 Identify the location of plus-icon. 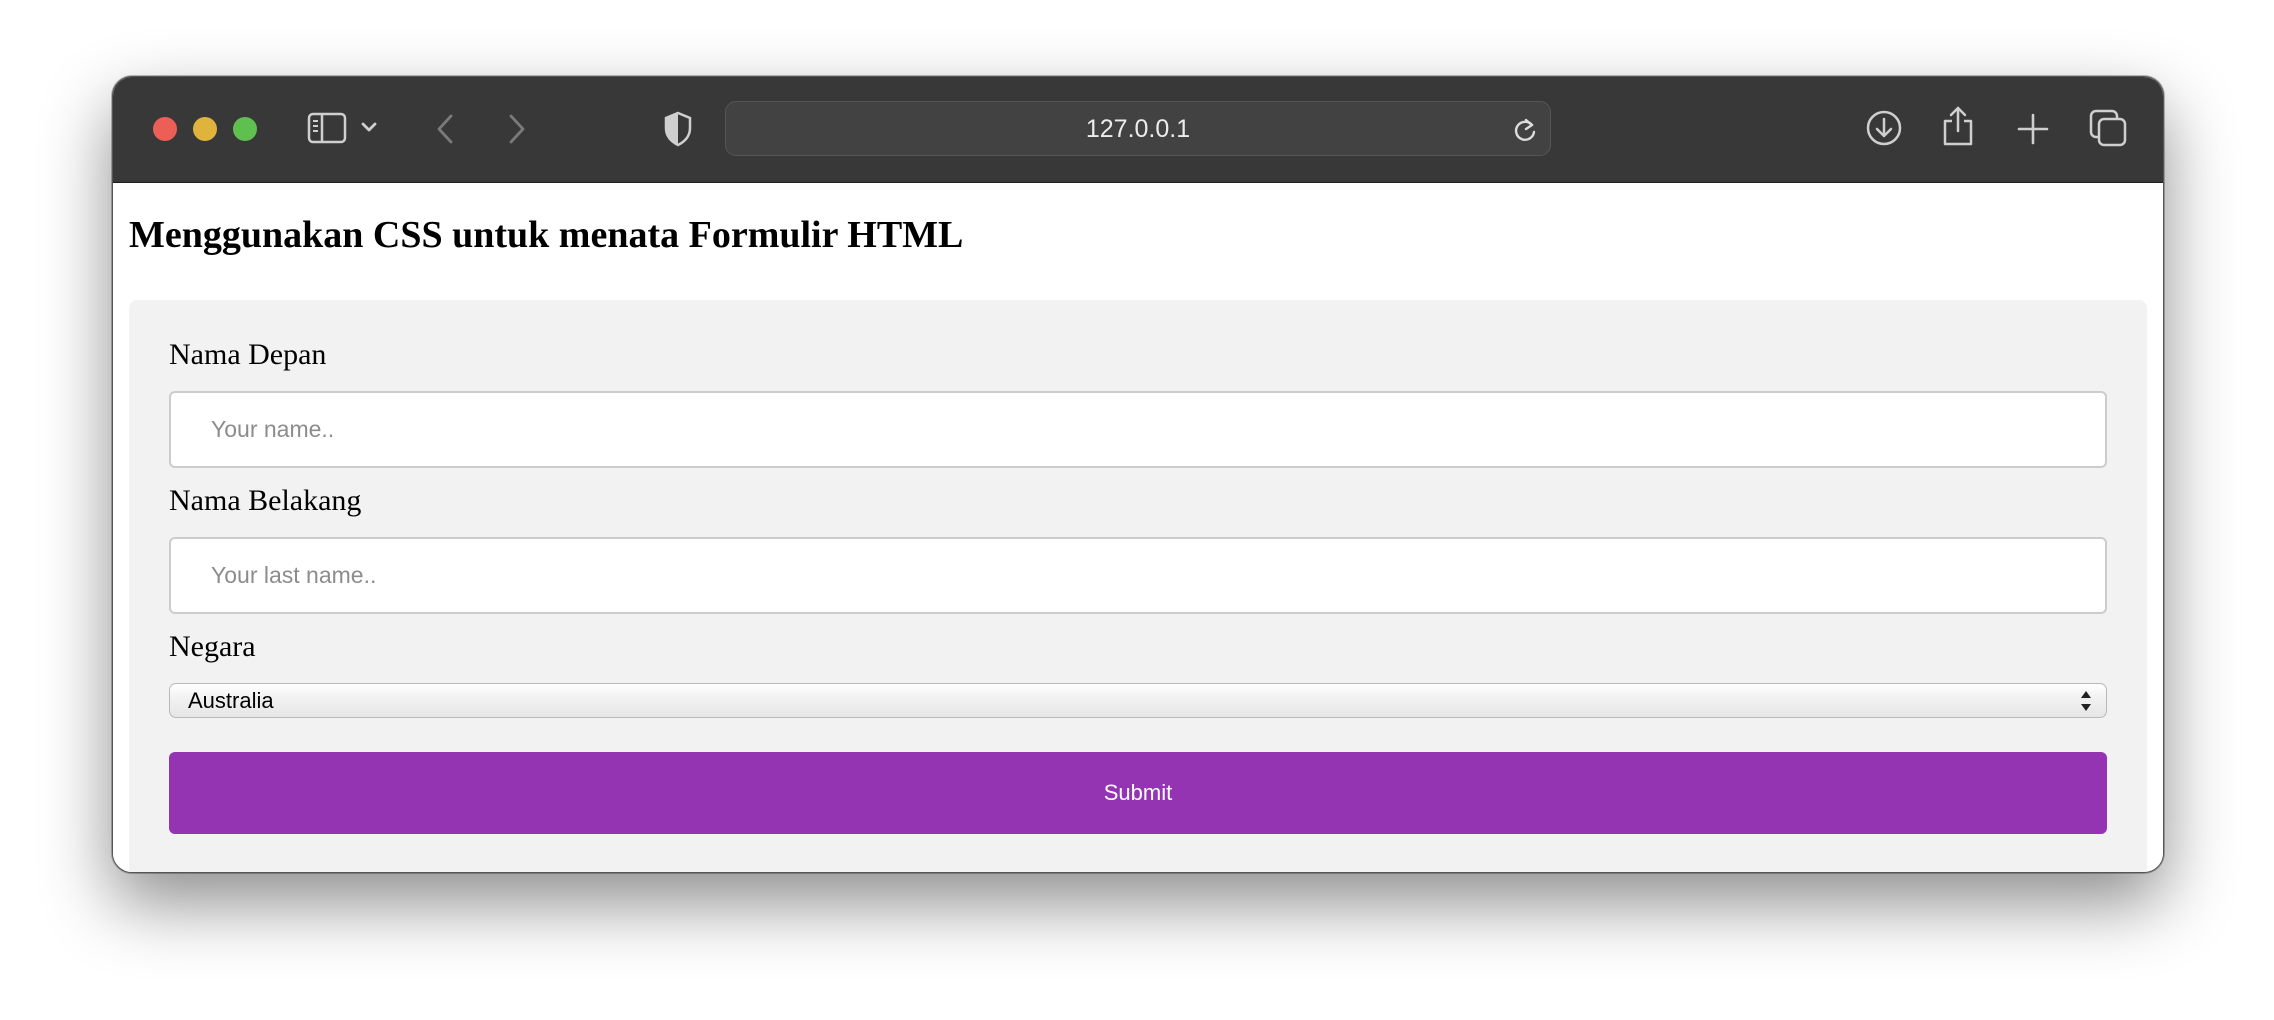
(2033, 129).